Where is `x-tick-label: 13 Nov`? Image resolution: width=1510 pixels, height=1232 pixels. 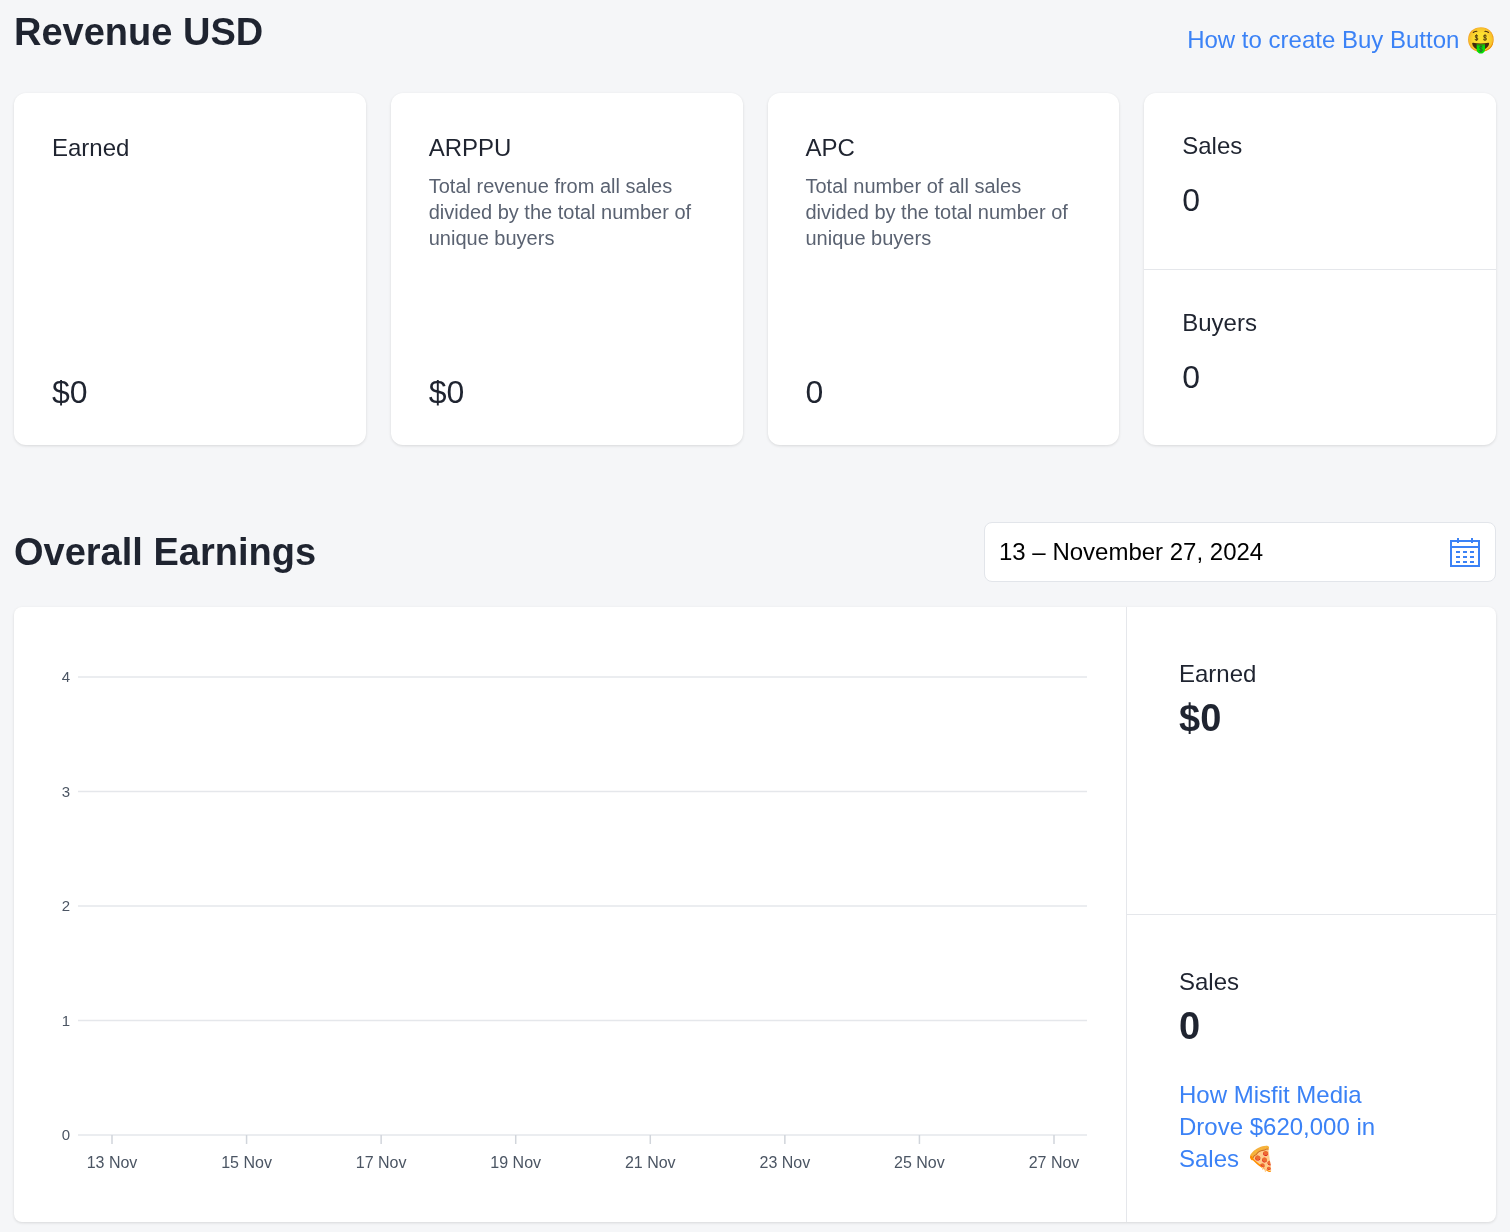
x-tick-label: 13 Nov is located at coordinates (112, 1162).